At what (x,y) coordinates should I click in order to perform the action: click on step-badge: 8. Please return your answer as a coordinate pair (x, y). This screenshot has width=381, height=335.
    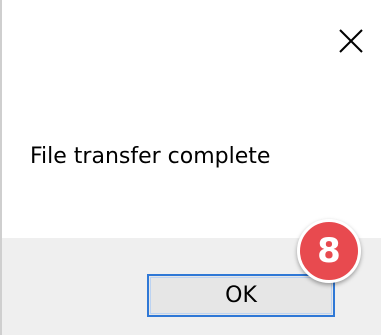
    Looking at the image, I should click on (329, 251).